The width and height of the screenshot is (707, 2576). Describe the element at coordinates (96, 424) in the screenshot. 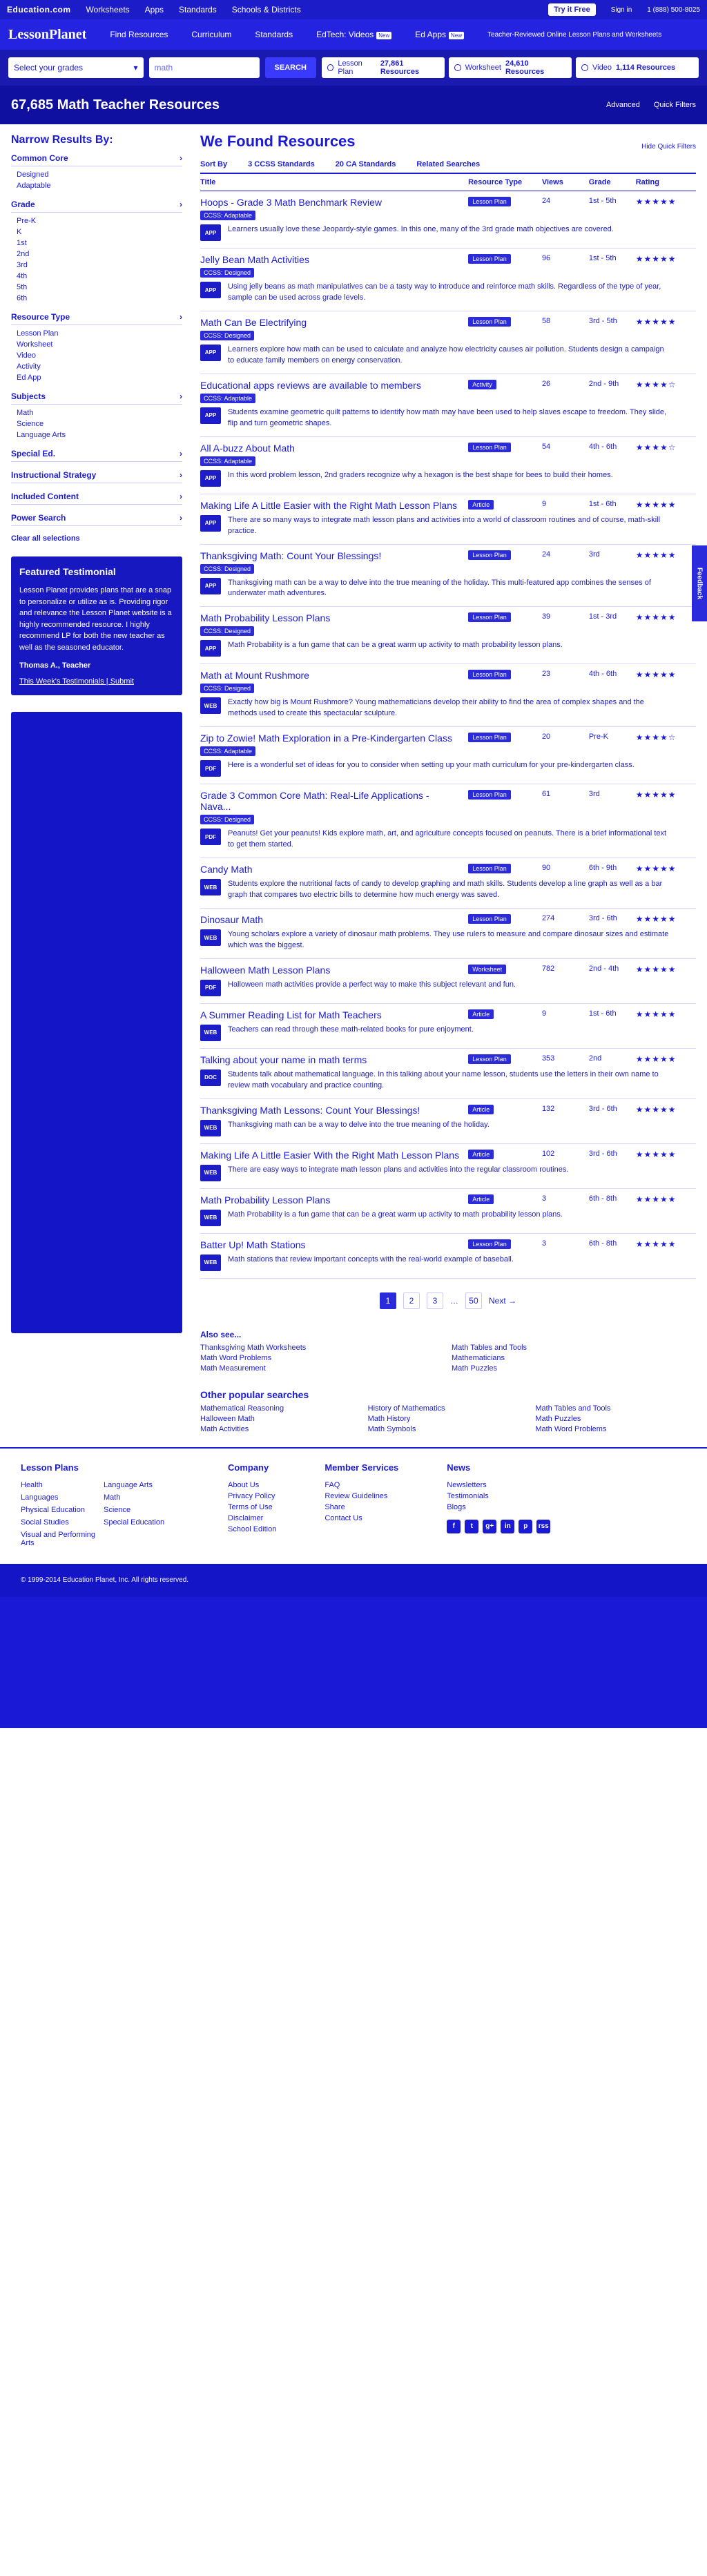

I see `filter-option: Science` at that location.